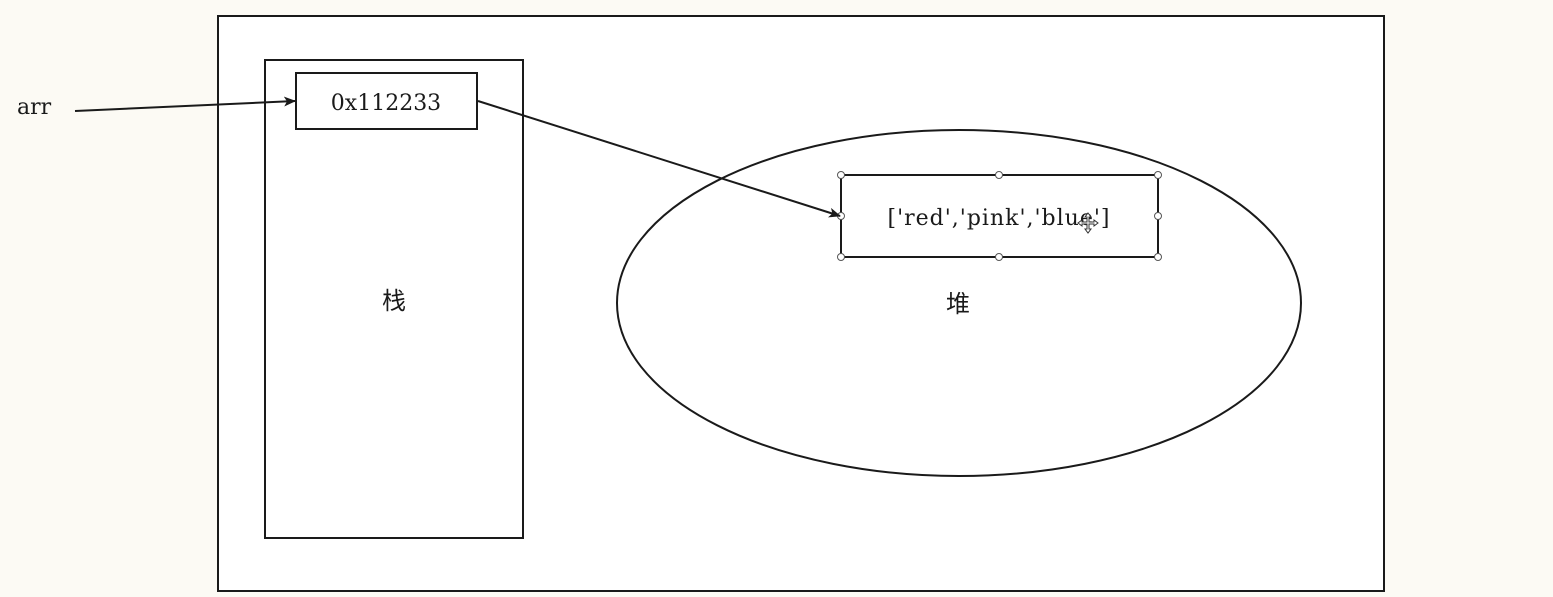 The image size is (1553, 597). Describe the element at coordinates (1158, 216) in the screenshot. I see `handle-middle-right` at that location.